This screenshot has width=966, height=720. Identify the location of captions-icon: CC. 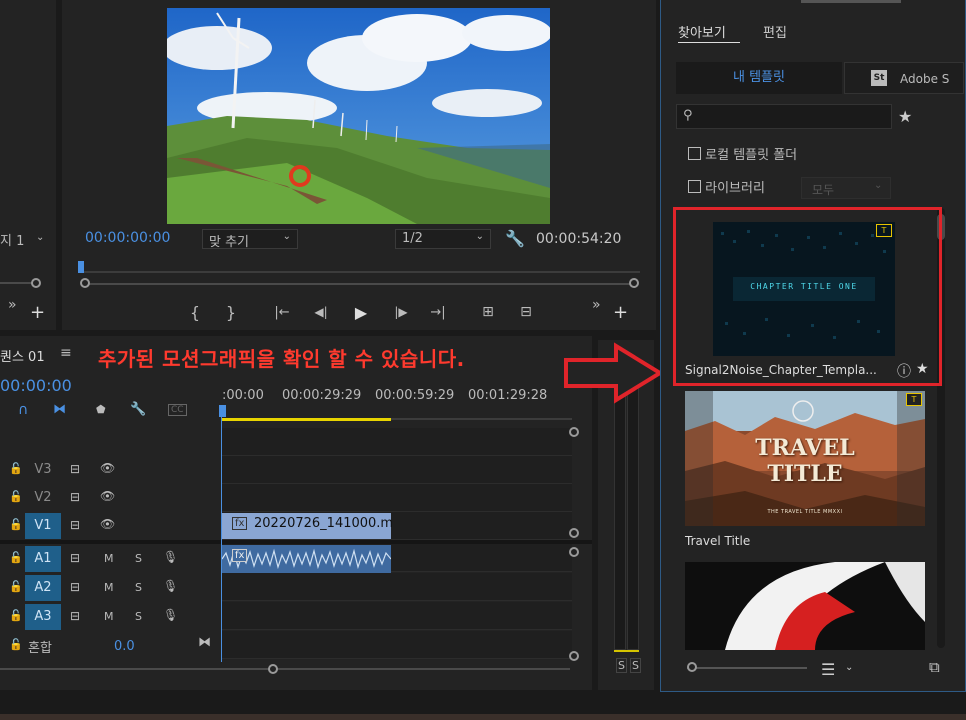
(177, 410).